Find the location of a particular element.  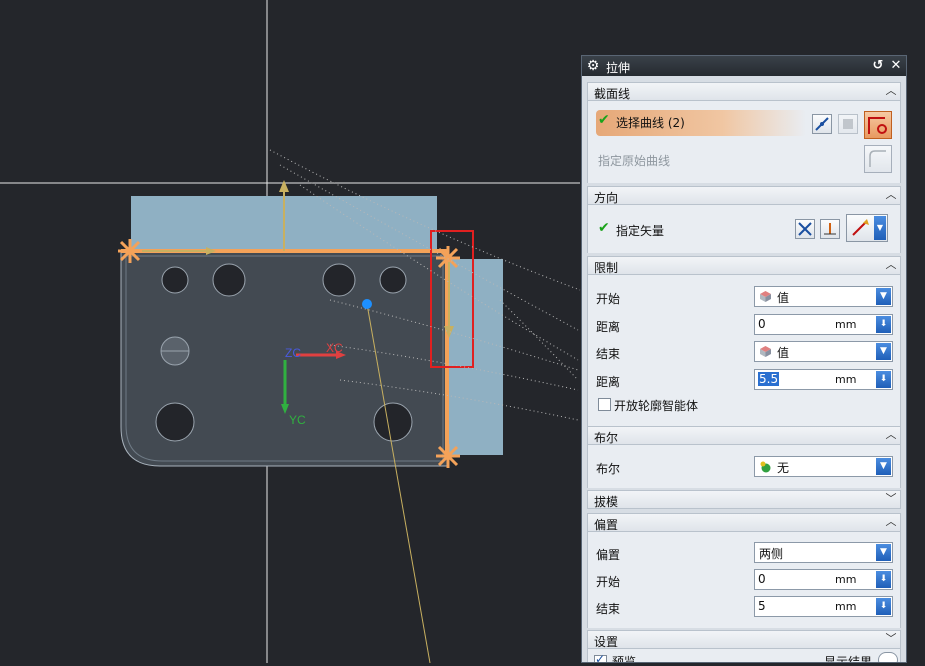

show-result-label: 显示结果 is located at coordinates (848, 657).